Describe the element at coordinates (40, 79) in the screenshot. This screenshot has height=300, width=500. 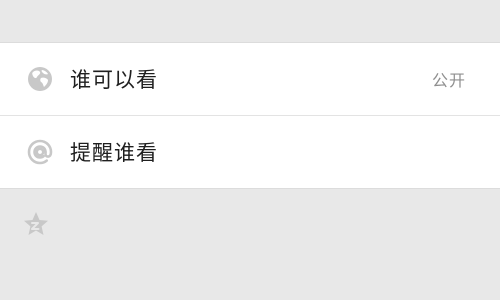
I see `globe-icon` at that location.